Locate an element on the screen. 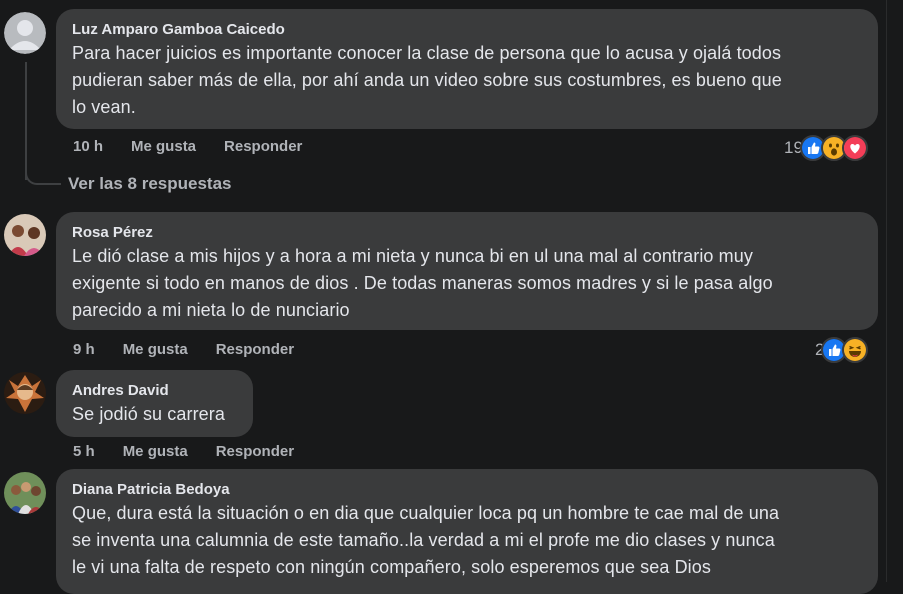 The height and width of the screenshot is (594, 903). avatar-rosa is located at coordinates (25, 235).